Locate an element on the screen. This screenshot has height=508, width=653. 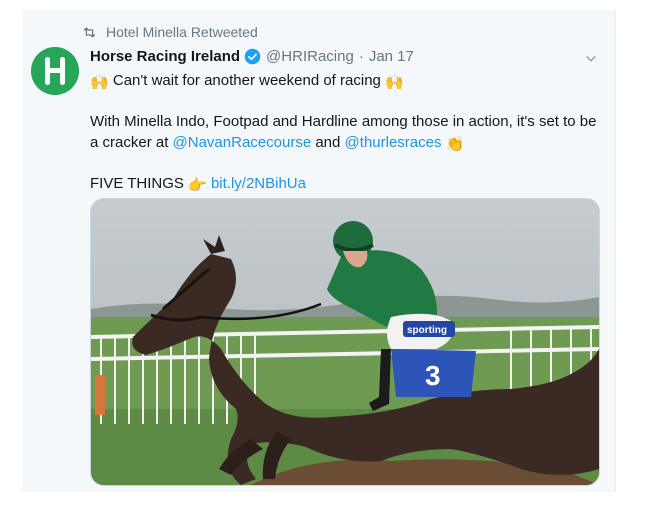
author-name: Horse Racing Ireland is located at coordinates (165, 56).